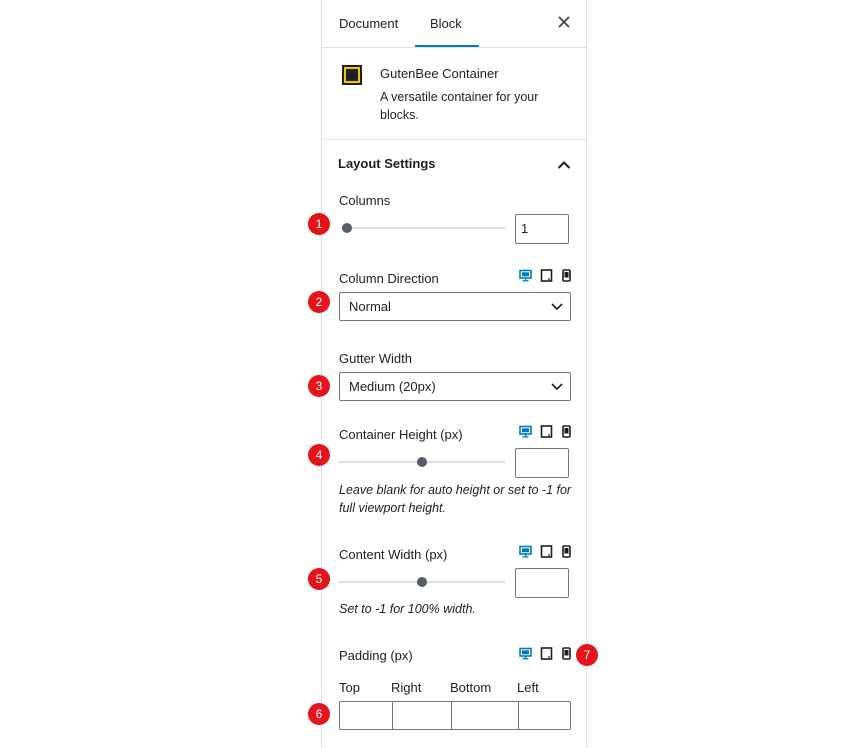 The image size is (860, 748). What do you see at coordinates (406, 687) in the screenshot?
I see `padding-right-label: Right` at bounding box center [406, 687].